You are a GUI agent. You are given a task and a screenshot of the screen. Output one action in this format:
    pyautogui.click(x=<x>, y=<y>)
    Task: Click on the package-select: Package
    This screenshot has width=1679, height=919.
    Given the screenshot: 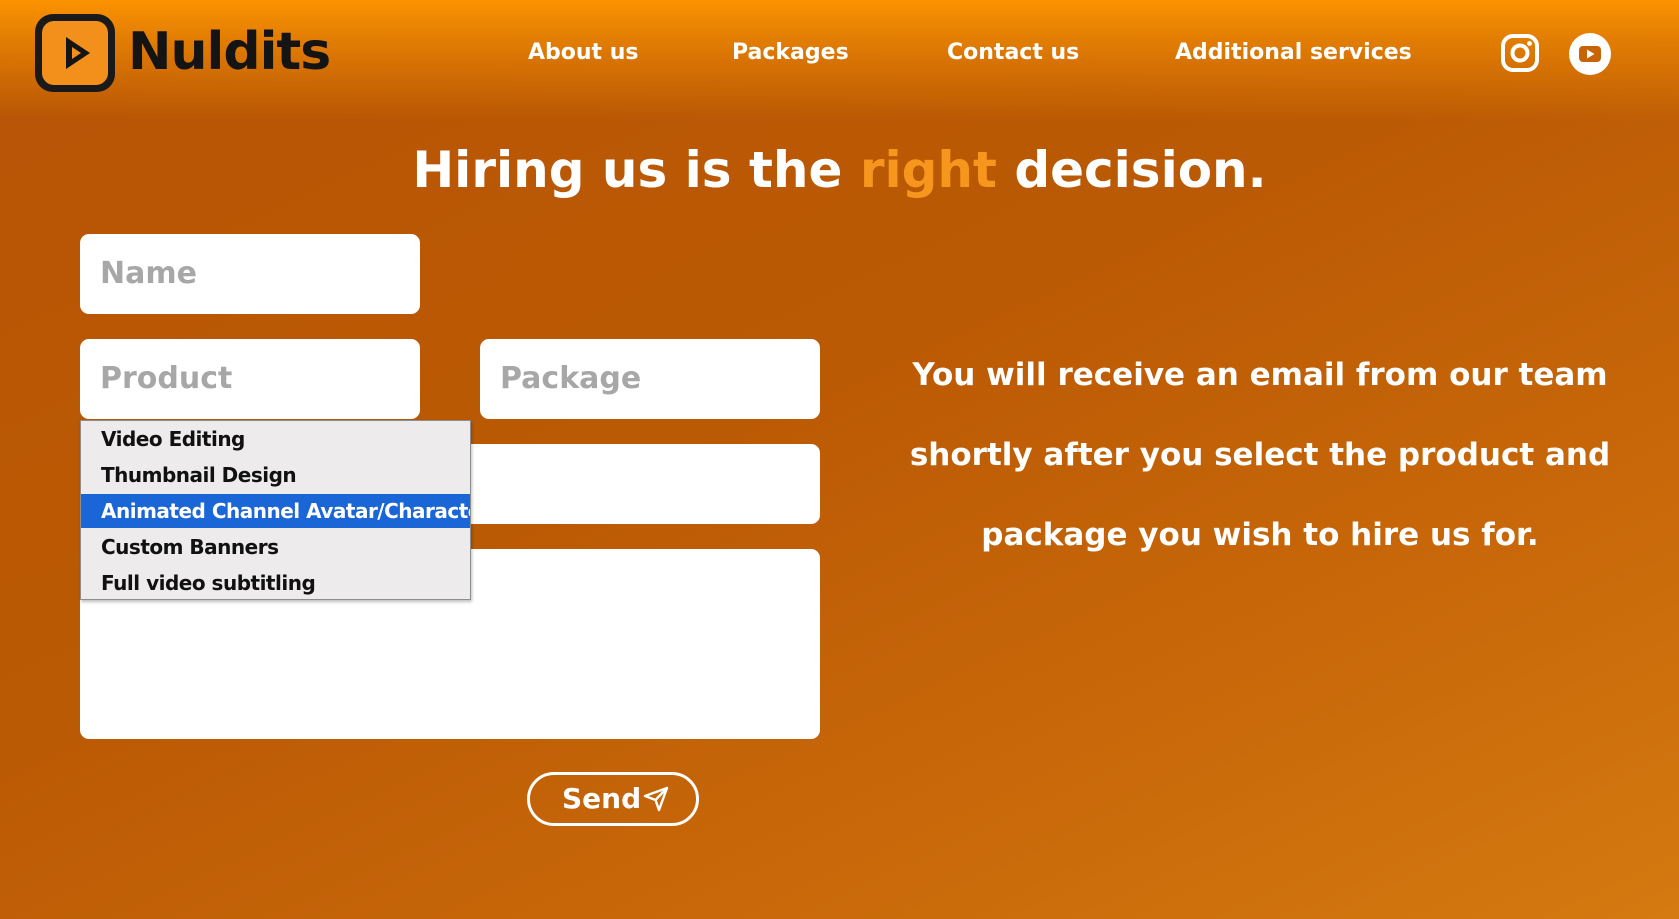 What is the action you would take?
    pyautogui.click(x=650, y=379)
    